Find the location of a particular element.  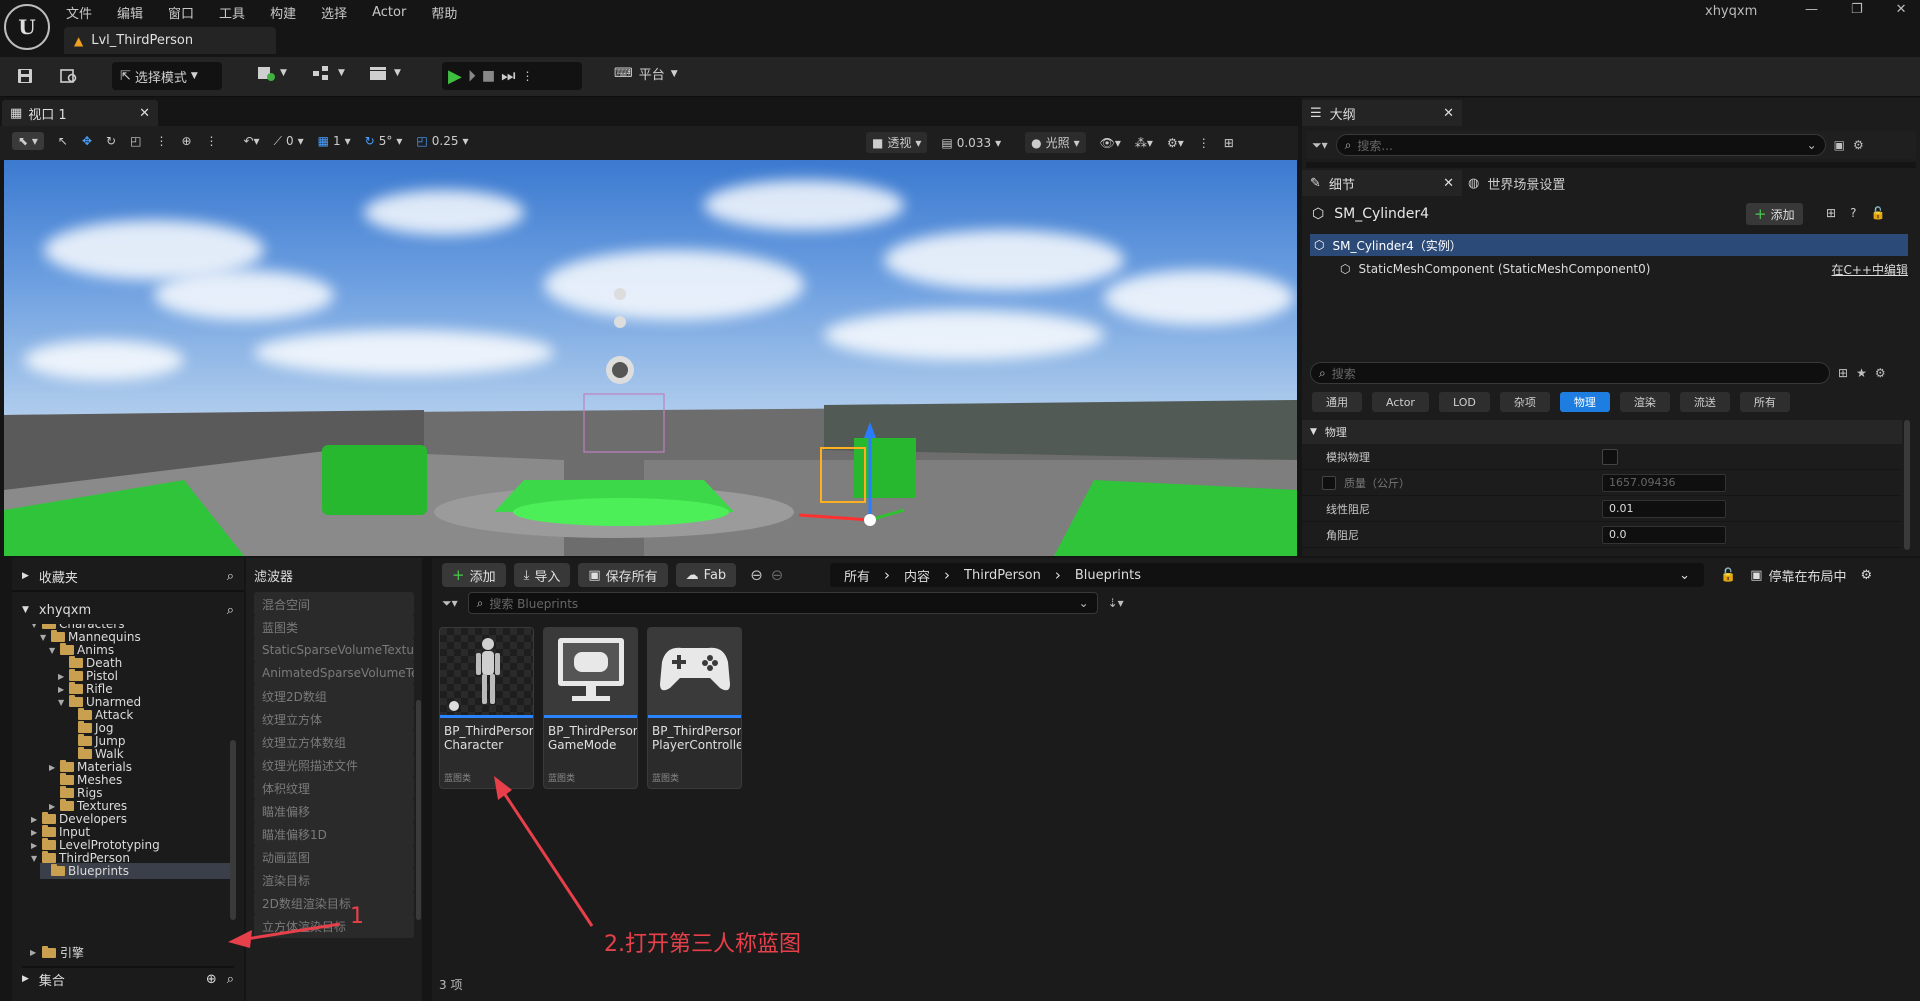

arrow-step2-head is located at coordinates (503, 788).